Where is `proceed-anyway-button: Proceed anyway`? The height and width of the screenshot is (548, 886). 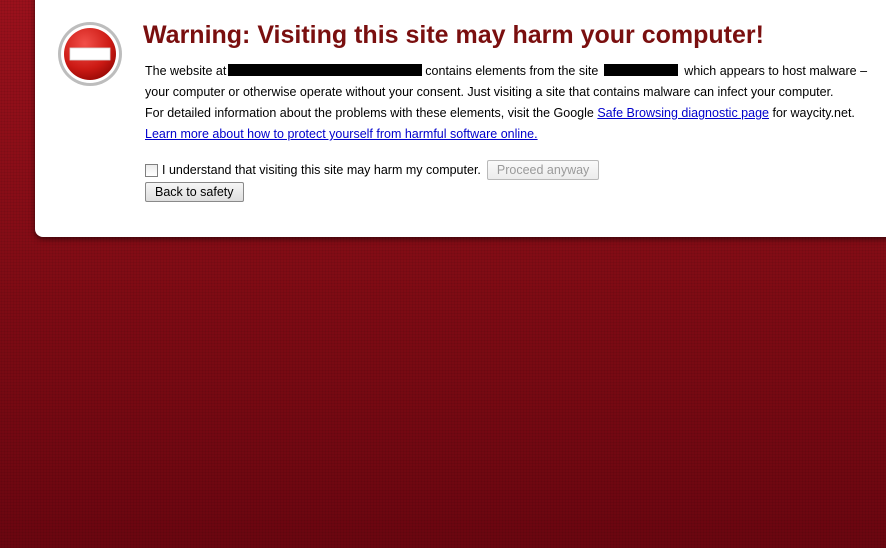
proceed-anyway-button: Proceed anyway is located at coordinates (543, 170).